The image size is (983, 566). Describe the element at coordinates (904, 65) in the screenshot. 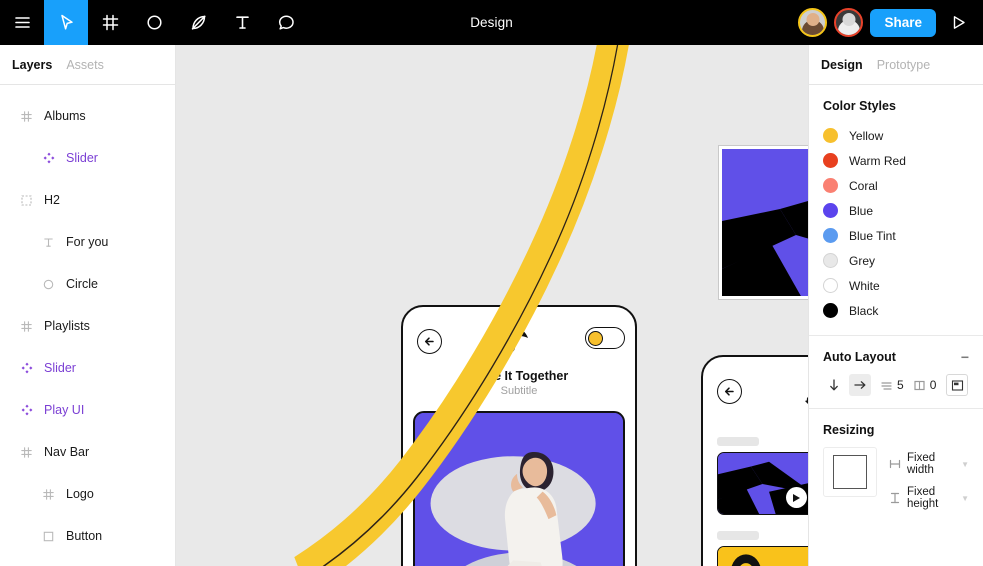

I see `tab-prototype: Prototype` at that location.